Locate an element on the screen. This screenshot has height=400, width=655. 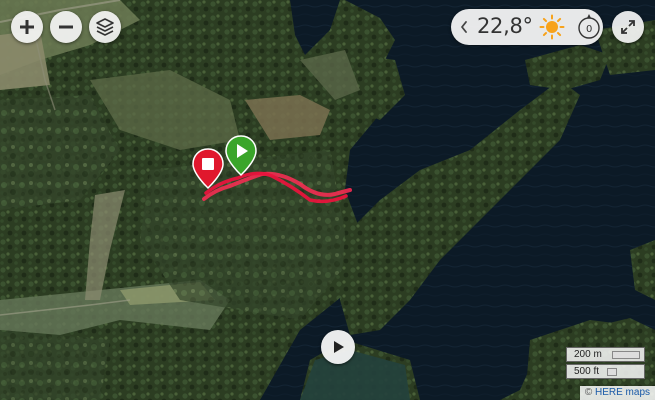
layers-icon is located at coordinates (105, 27).